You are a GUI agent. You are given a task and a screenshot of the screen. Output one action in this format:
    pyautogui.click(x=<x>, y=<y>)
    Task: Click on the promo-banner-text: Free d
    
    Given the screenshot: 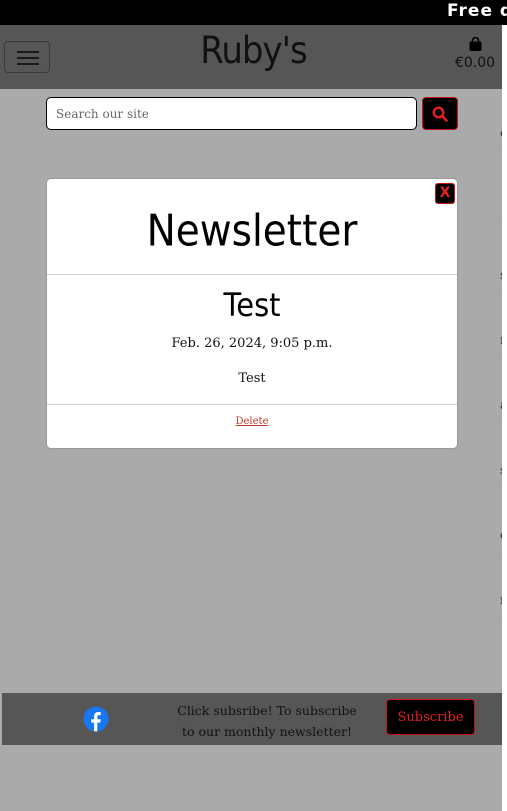 What is the action you would take?
    pyautogui.click(x=477, y=11)
    